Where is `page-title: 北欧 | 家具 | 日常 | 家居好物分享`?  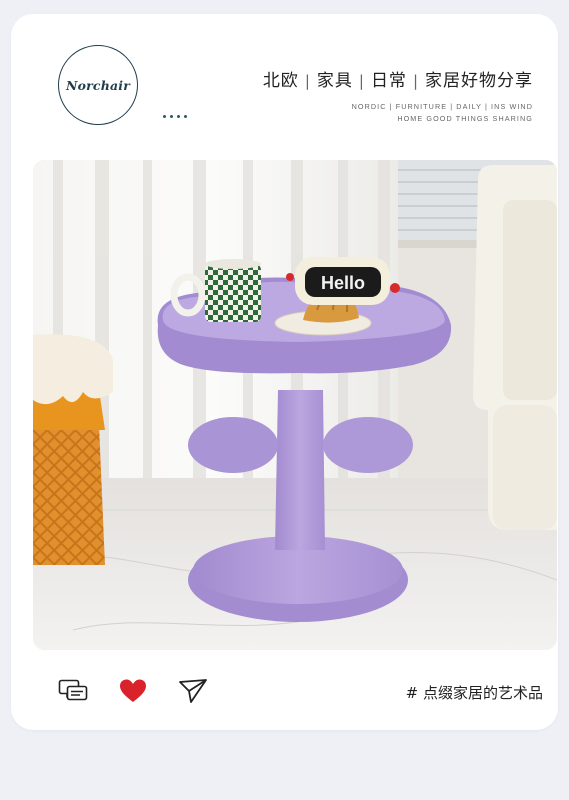
page-title: 北欧 | 家具 | 日常 | 家居好物分享 is located at coordinates (398, 78).